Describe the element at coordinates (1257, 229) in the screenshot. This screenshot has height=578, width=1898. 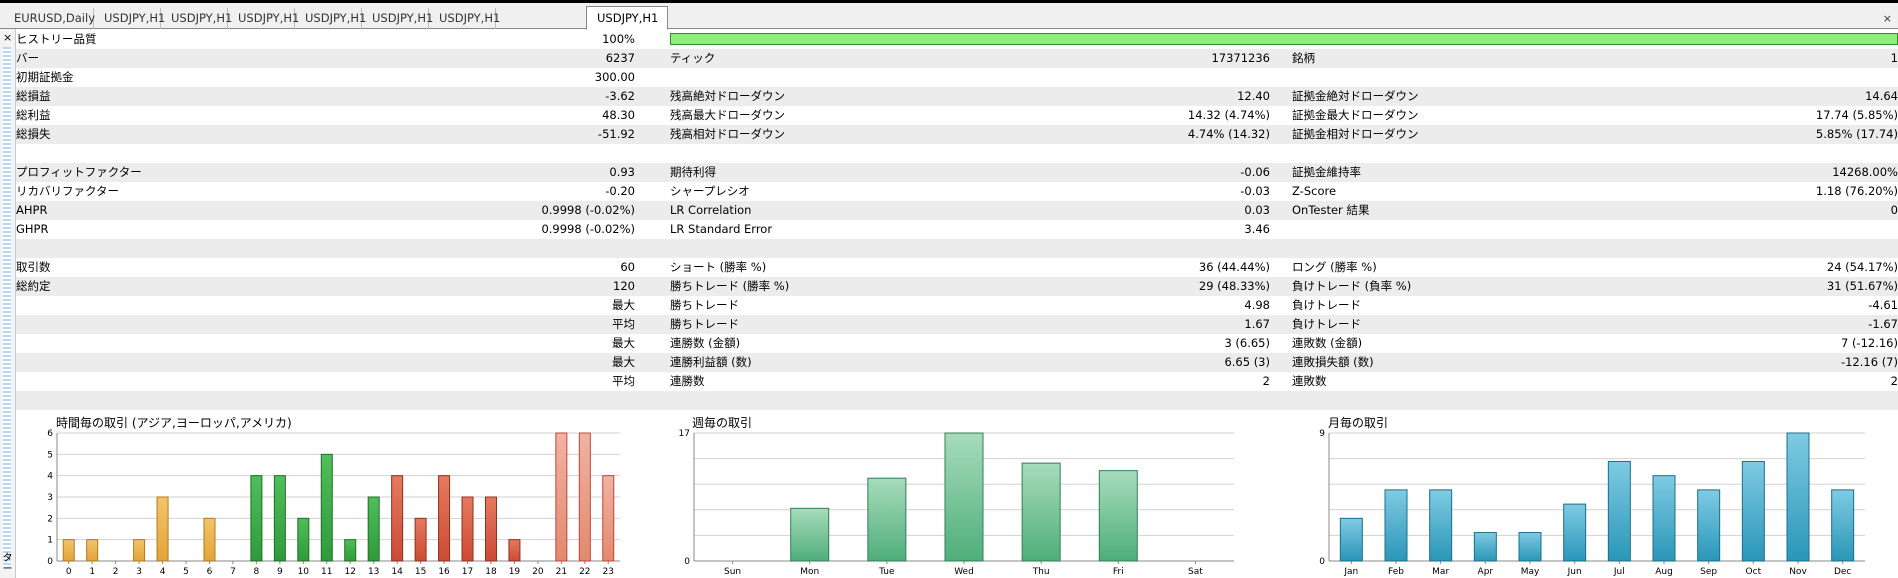
I see `report-cell-value-2: 3.46` at that location.